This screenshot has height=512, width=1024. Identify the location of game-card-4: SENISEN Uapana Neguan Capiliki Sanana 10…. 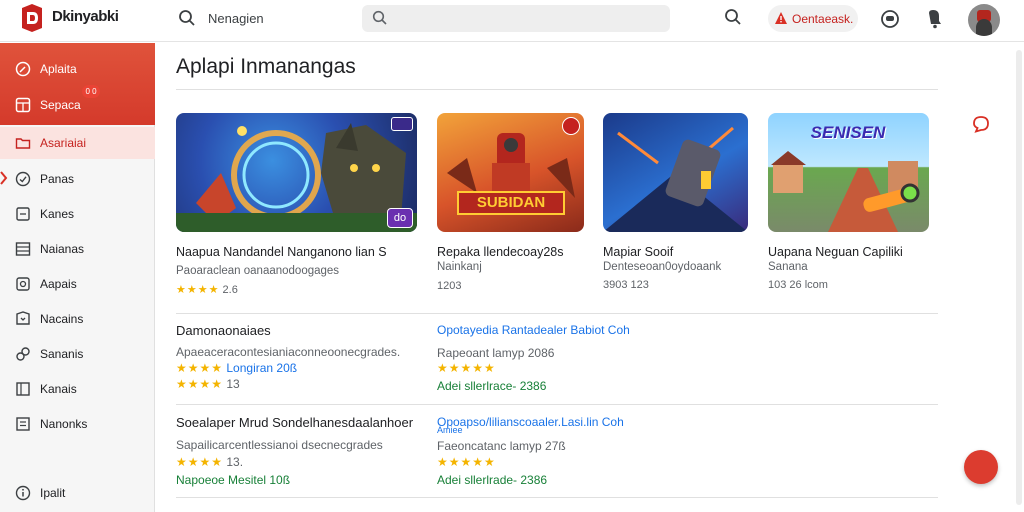
(848, 202).